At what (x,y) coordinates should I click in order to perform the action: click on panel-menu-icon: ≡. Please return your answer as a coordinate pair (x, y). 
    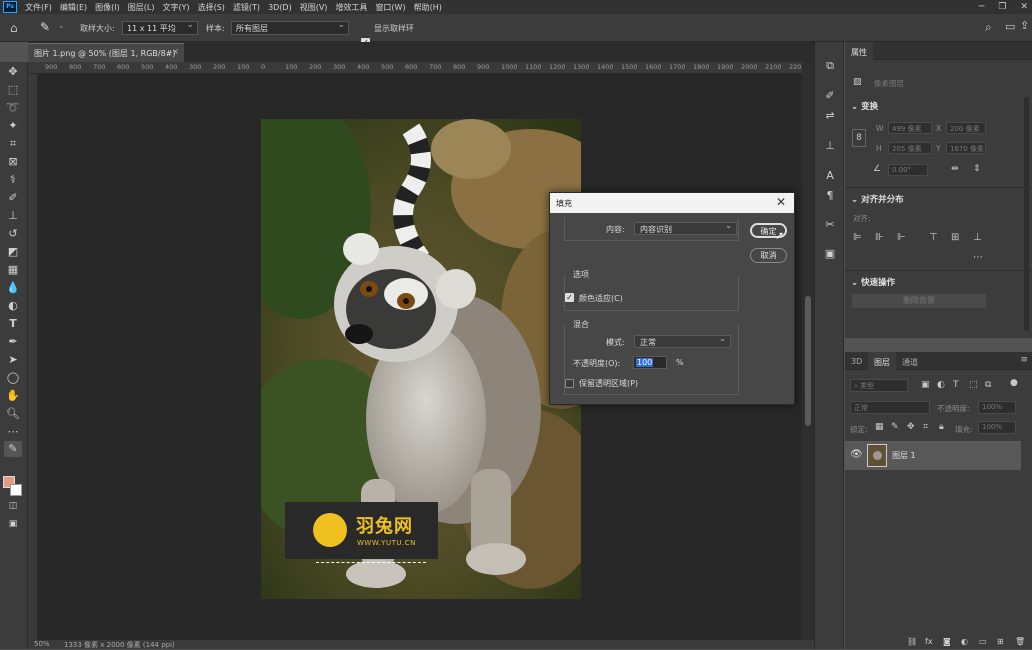
    Looking at the image, I should click on (1024, 360).